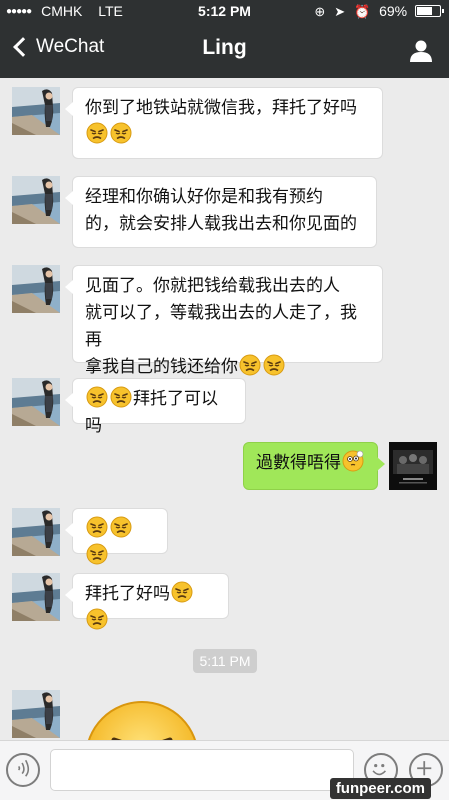 The width and height of the screenshot is (449, 800). I want to click on battery-icon, so click(429, 11).